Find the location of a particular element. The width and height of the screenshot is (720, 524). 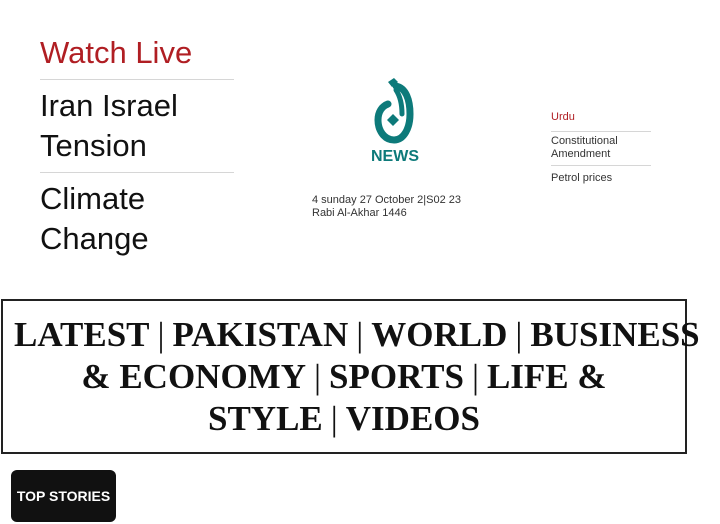

top-stories-button: TOP STORIES is located at coordinates (63, 496).